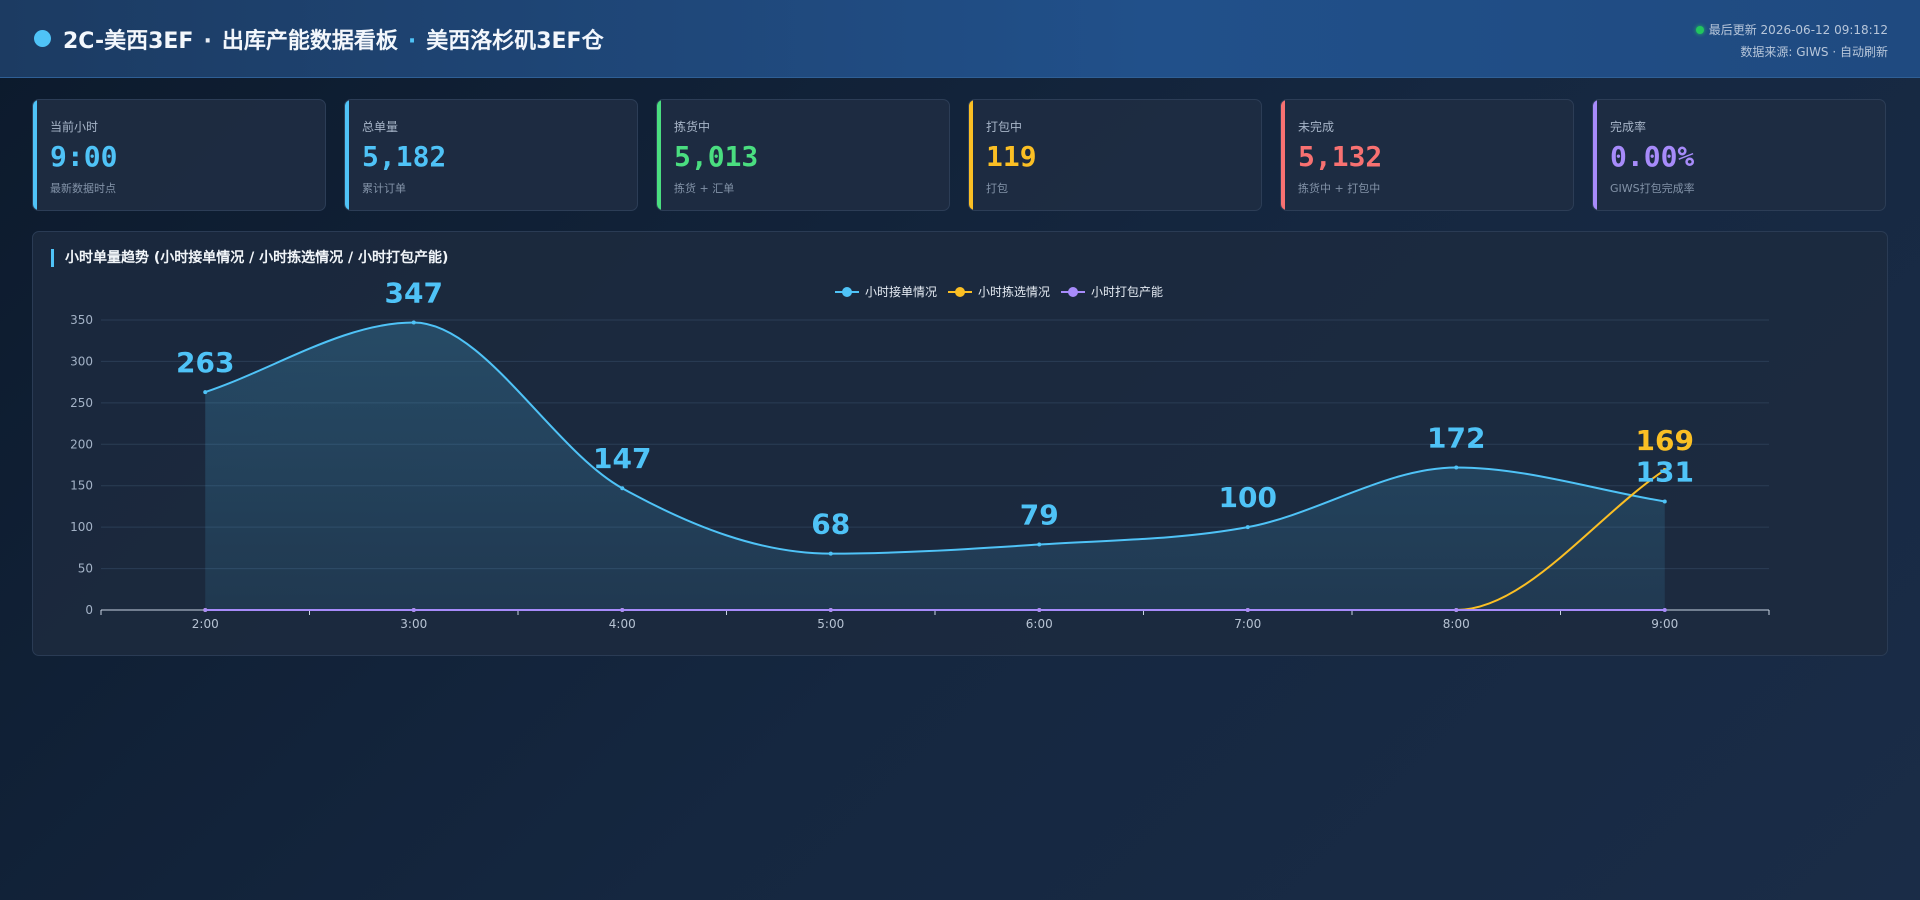 Image resolution: width=1920 pixels, height=900 pixels. Describe the element at coordinates (1665, 471) in the screenshot. I see `data-label: 131` at that location.